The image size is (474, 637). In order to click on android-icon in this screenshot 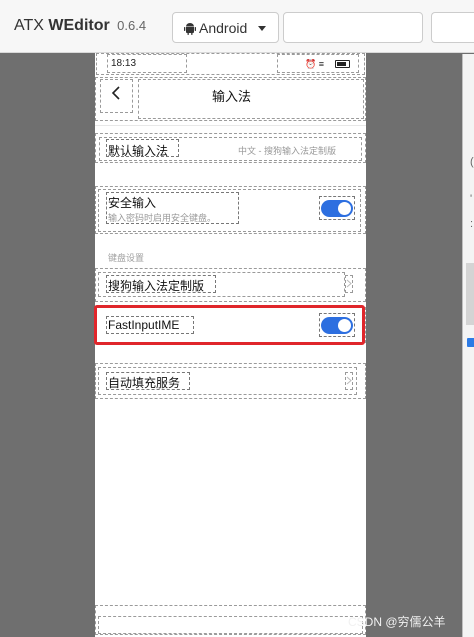, I will do `click(190, 29)`.